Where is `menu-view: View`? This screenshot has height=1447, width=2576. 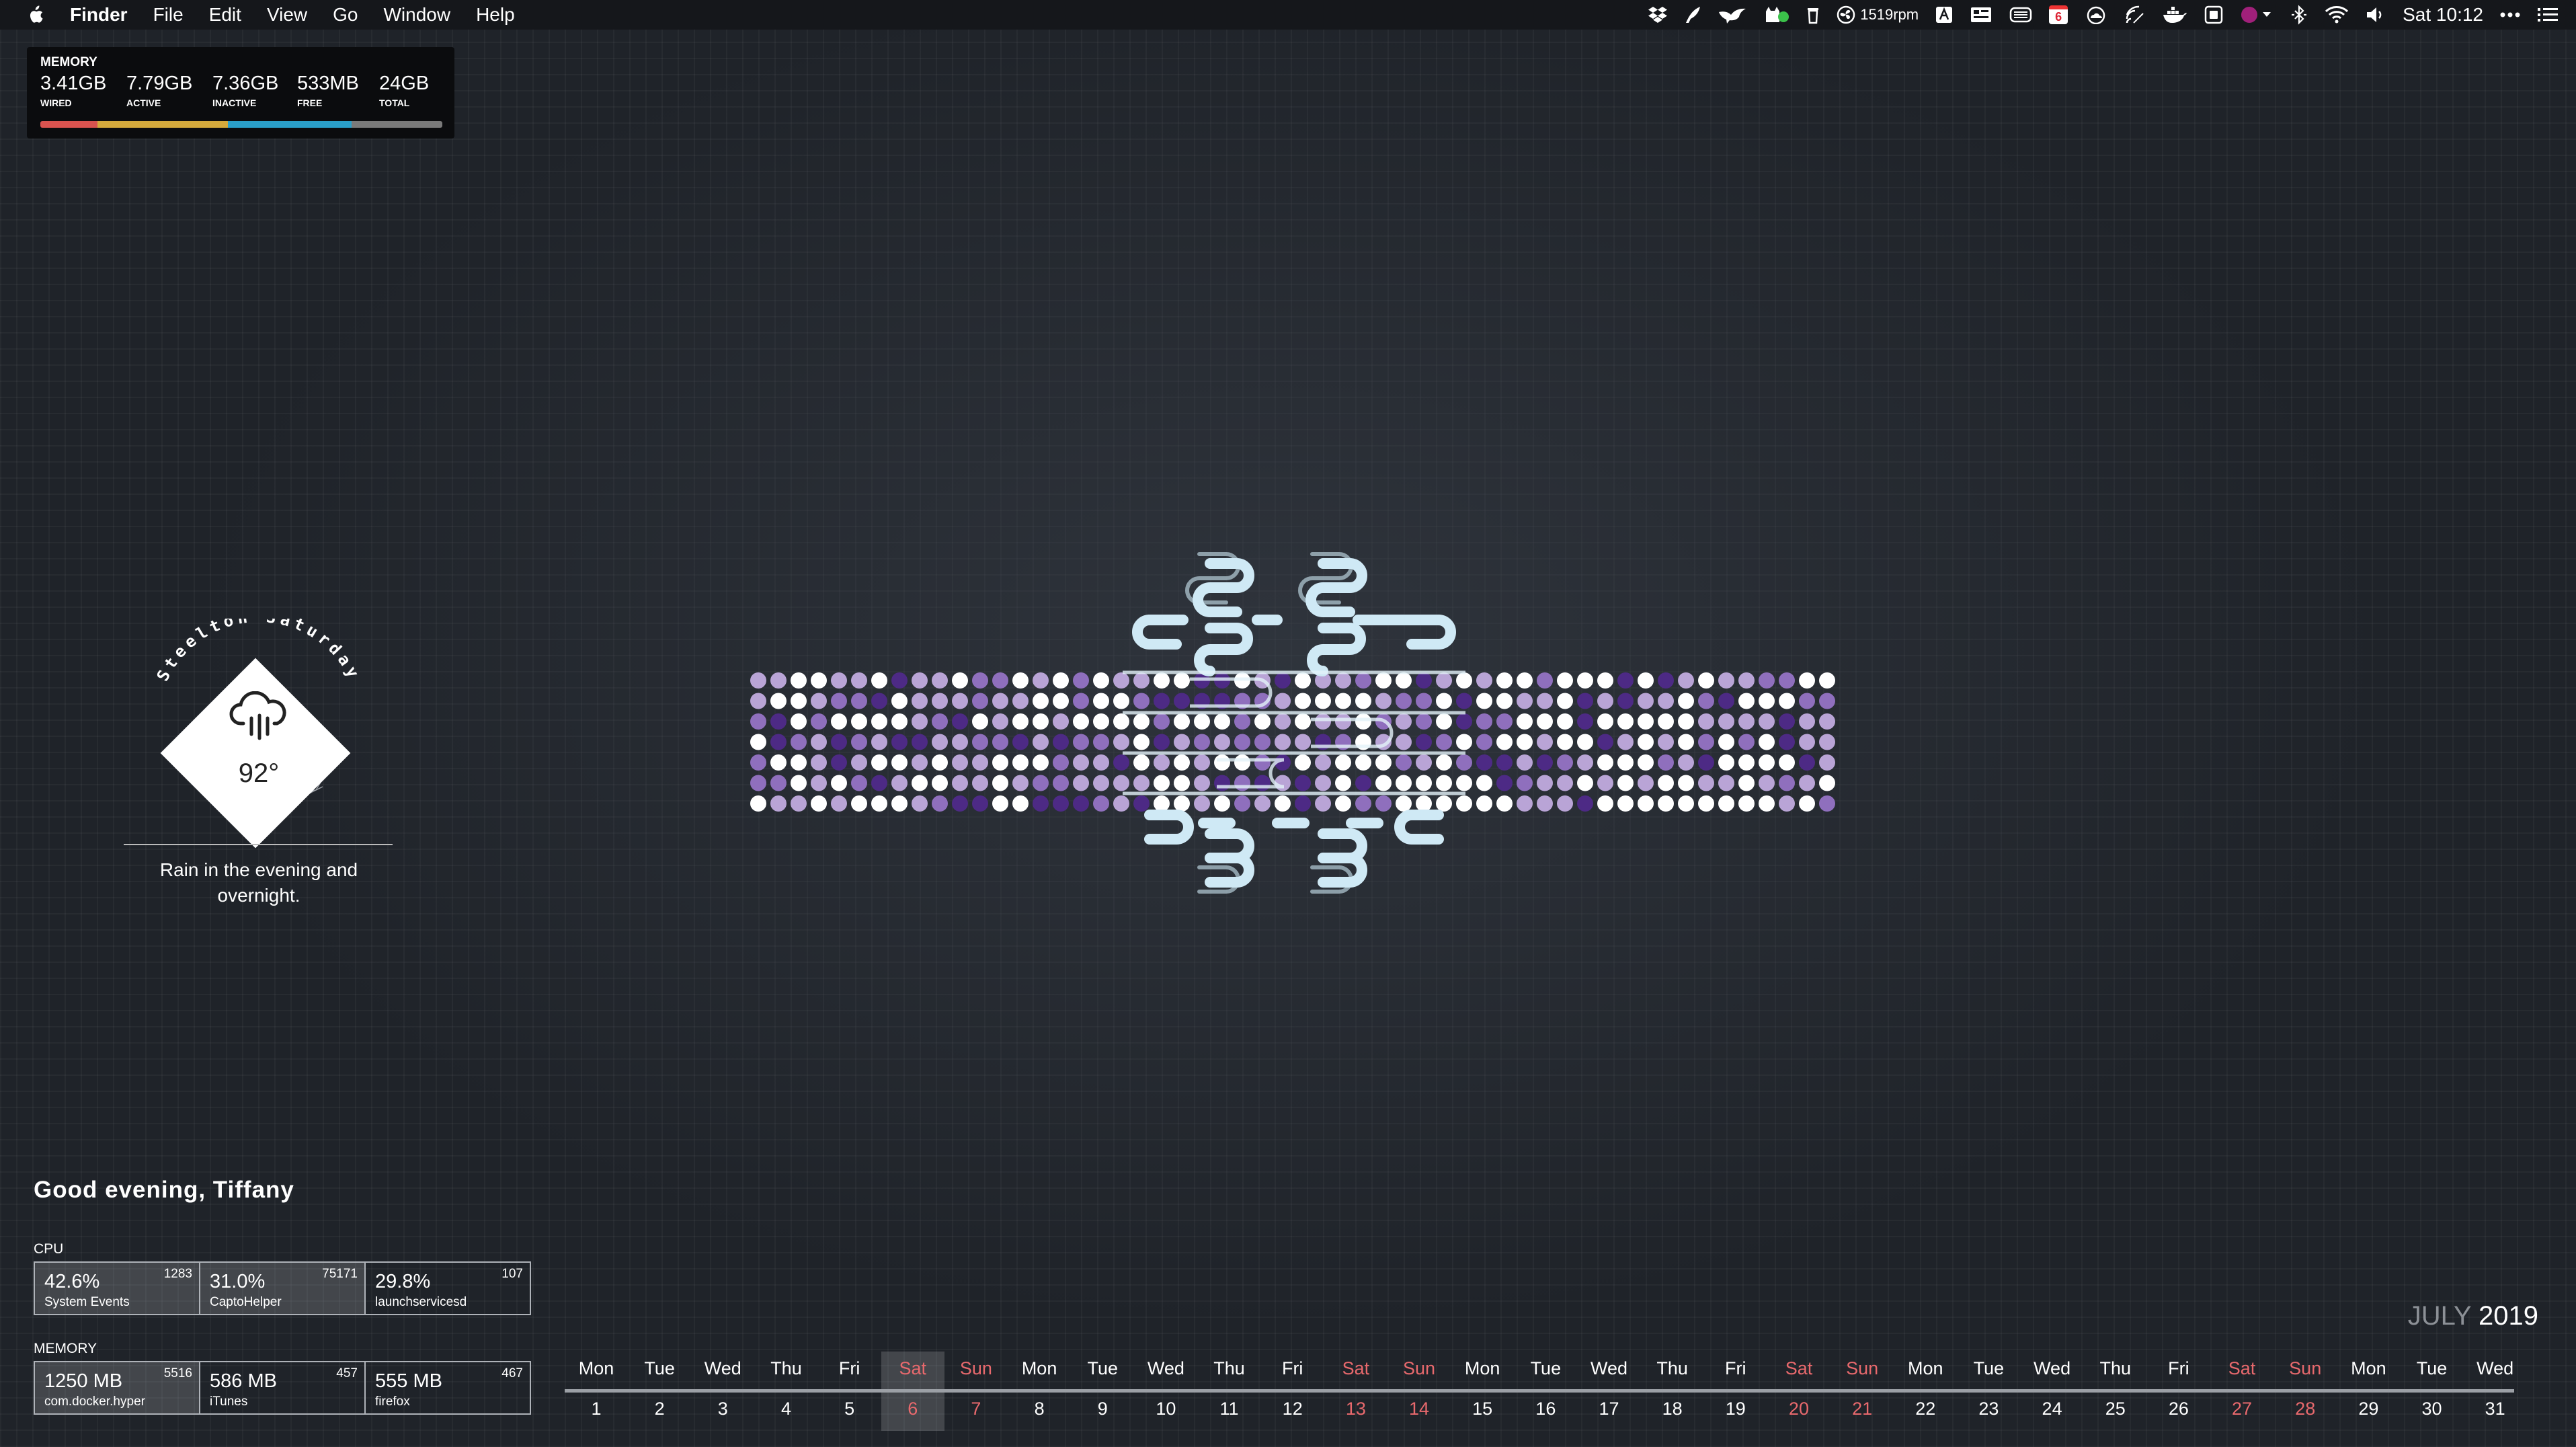
menu-view: View is located at coordinates (287, 15).